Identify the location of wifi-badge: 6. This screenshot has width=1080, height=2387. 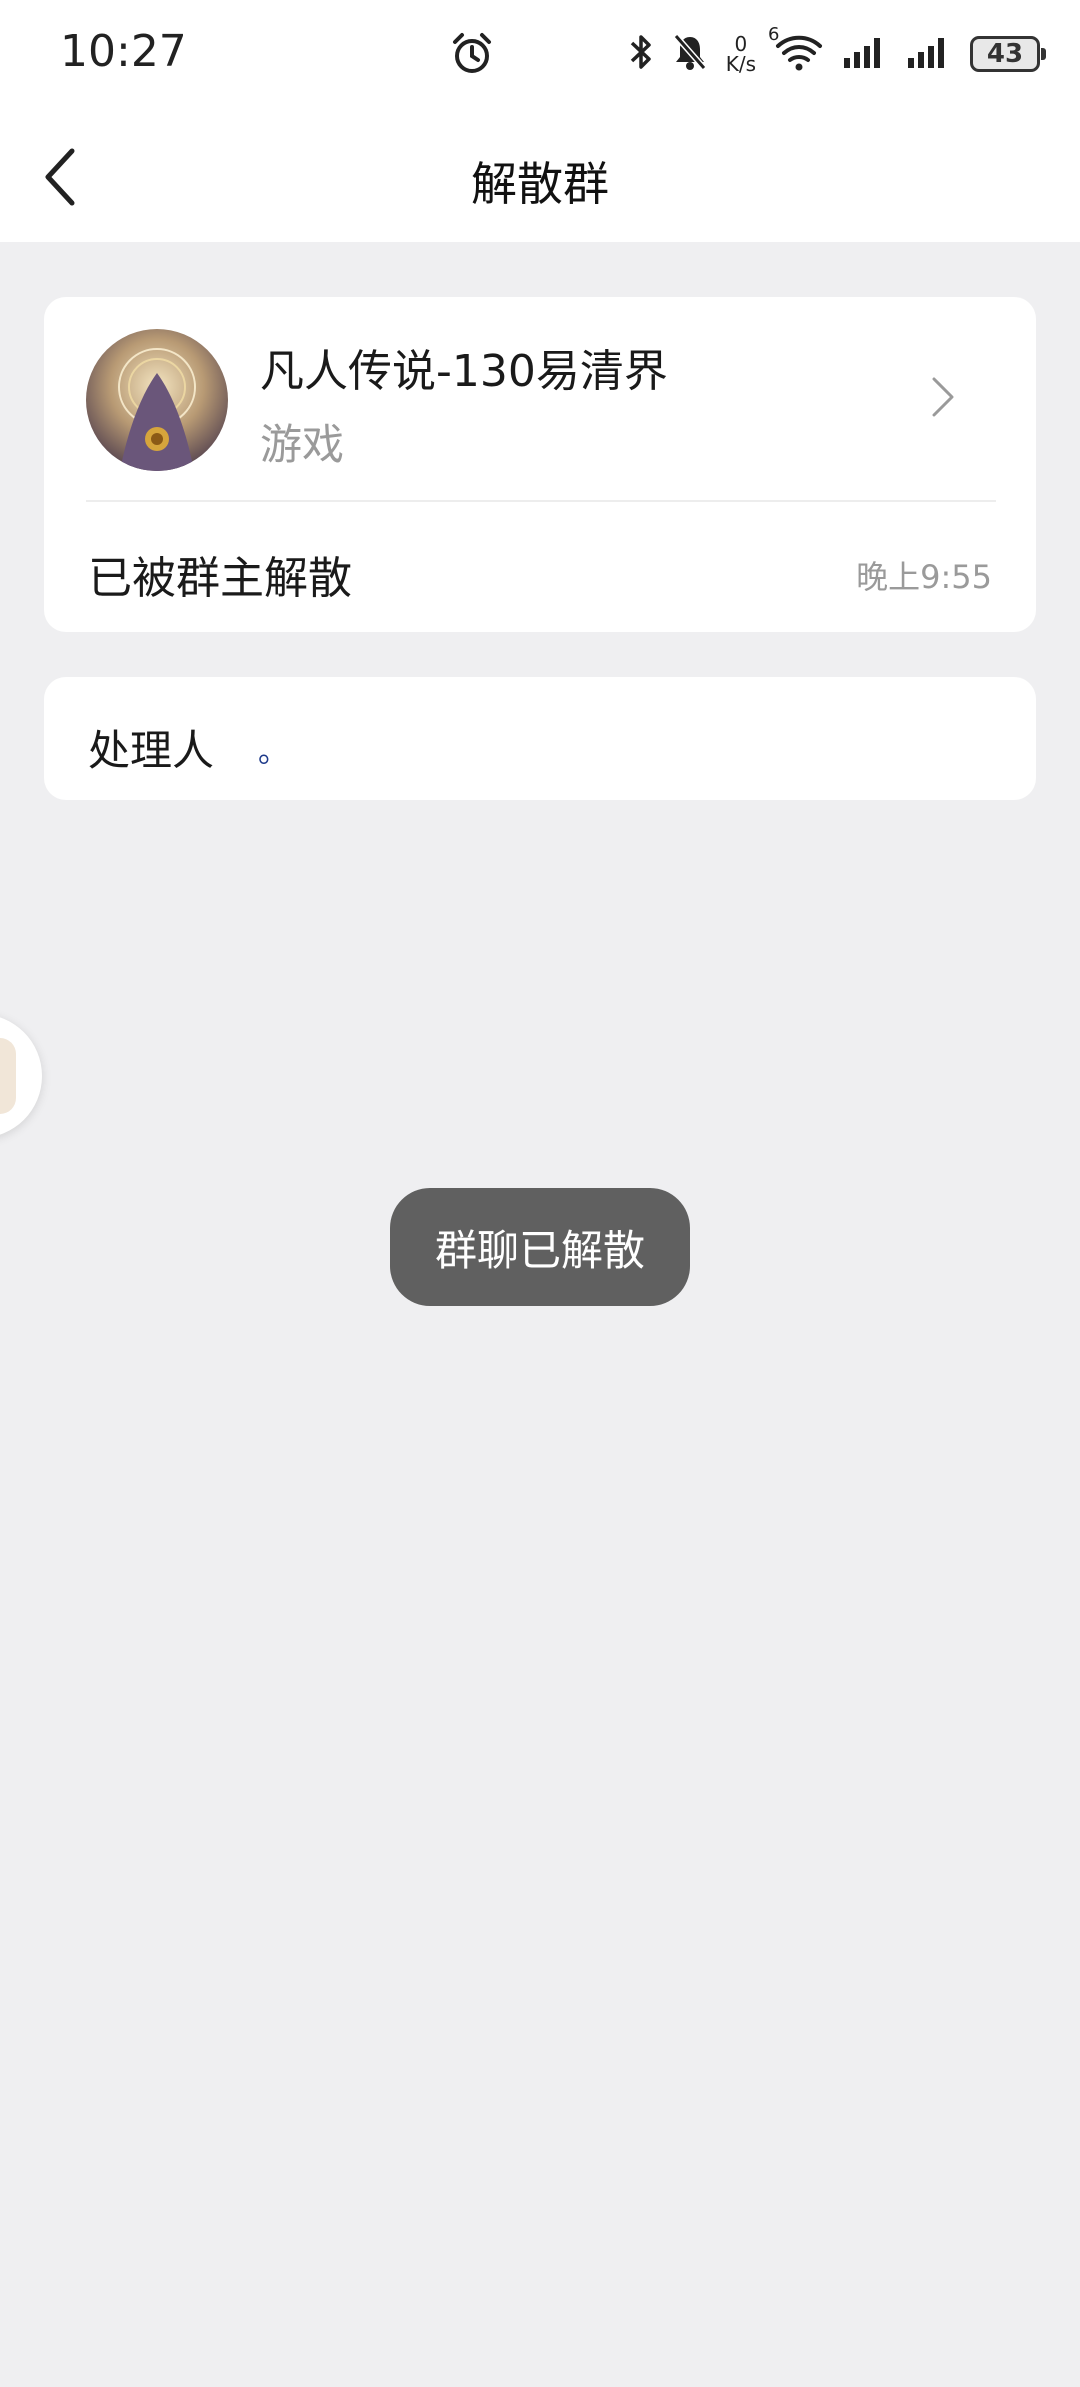
(774, 34).